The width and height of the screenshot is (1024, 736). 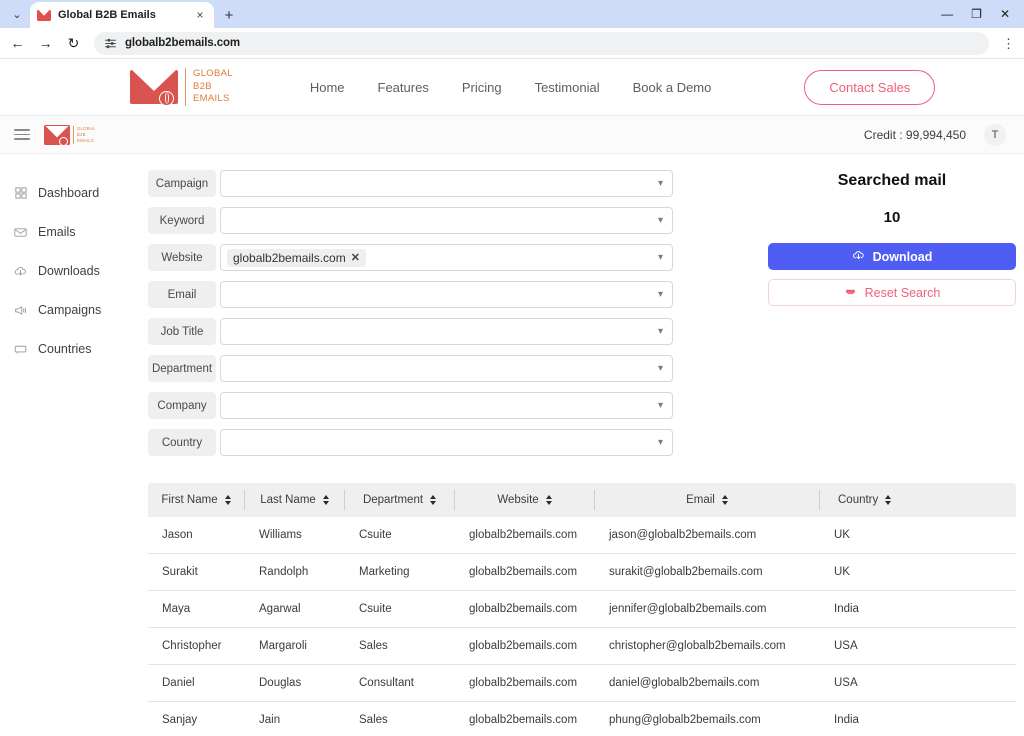 What do you see at coordinates (295, 500) in the screenshot?
I see `column-header-last-name: Last Name` at bounding box center [295, 500].